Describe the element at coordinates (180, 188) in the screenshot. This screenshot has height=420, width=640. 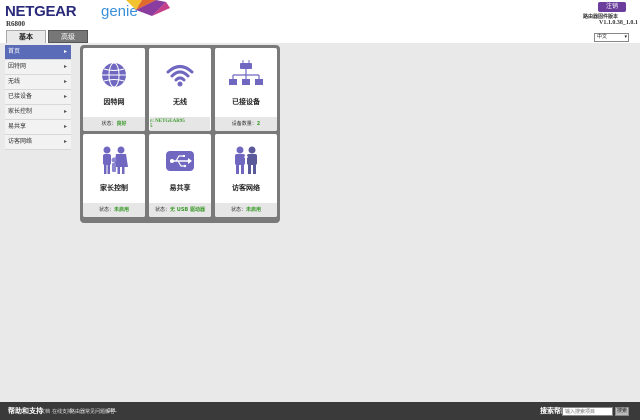
I see `tile-title: 易共享` at that location.